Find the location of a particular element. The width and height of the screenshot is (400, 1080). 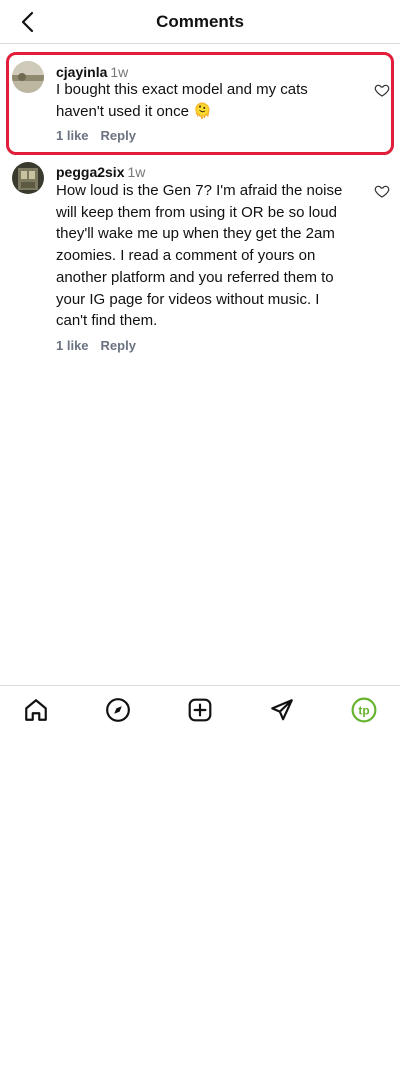

compass-icon is located at coordinates (118, 710).